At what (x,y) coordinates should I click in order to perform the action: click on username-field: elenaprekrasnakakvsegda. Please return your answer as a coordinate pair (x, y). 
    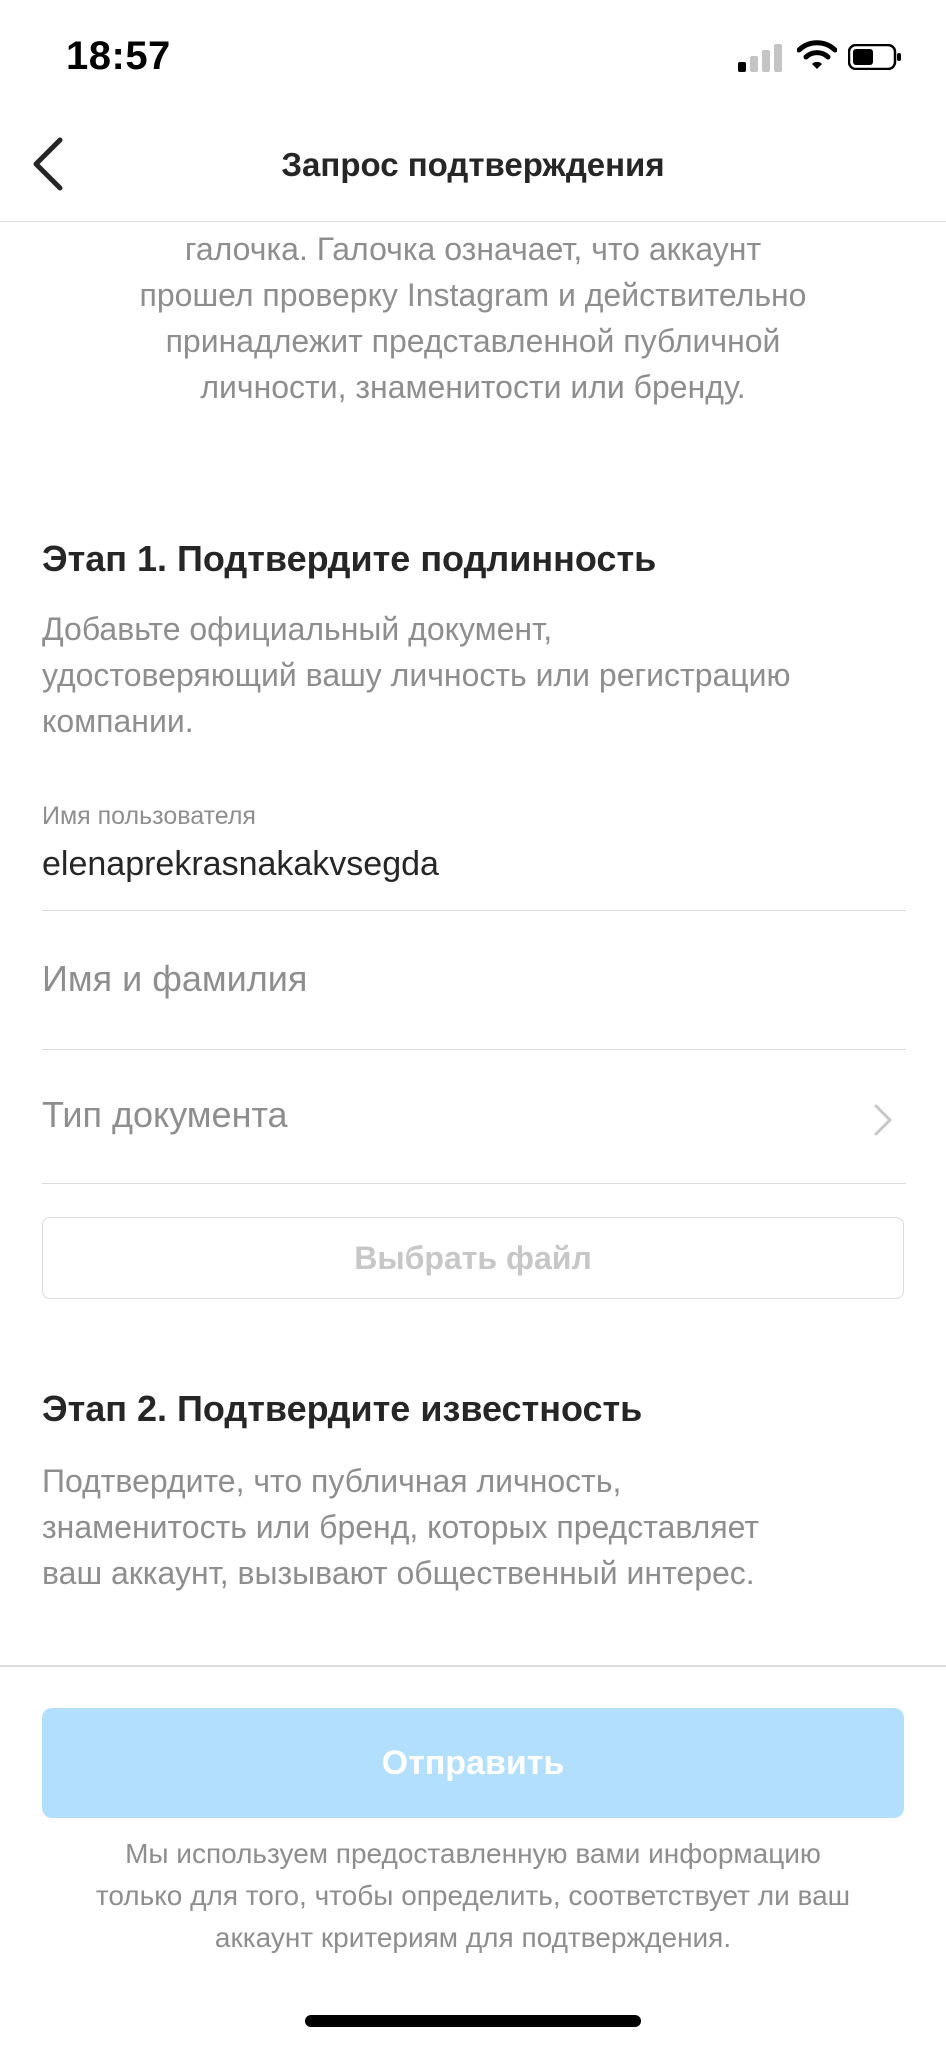
    Looking at the image, I should click on (240, 864).